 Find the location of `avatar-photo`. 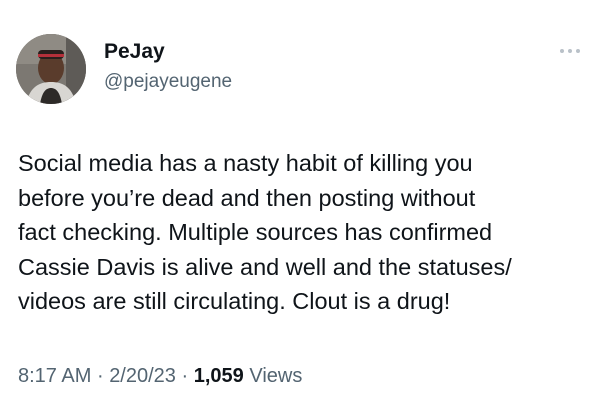

avatar-photo is located at coordinates (51, 69).